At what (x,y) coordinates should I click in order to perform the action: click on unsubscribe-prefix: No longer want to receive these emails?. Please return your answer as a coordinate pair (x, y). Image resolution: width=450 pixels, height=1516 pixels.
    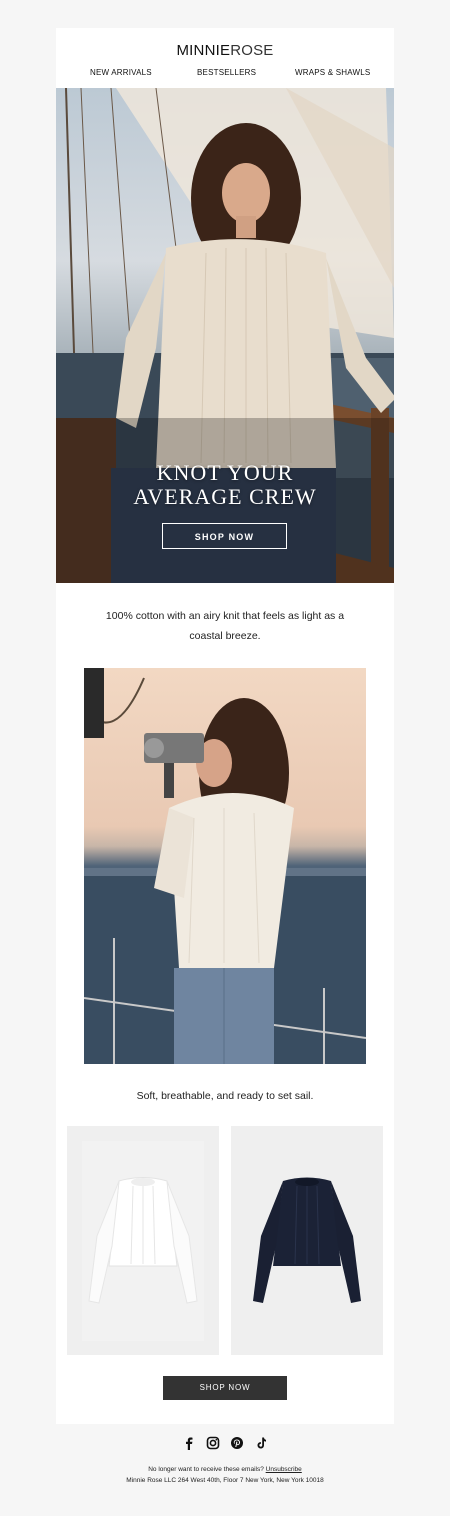
    Looking at the image, I should click on (206, 1469).